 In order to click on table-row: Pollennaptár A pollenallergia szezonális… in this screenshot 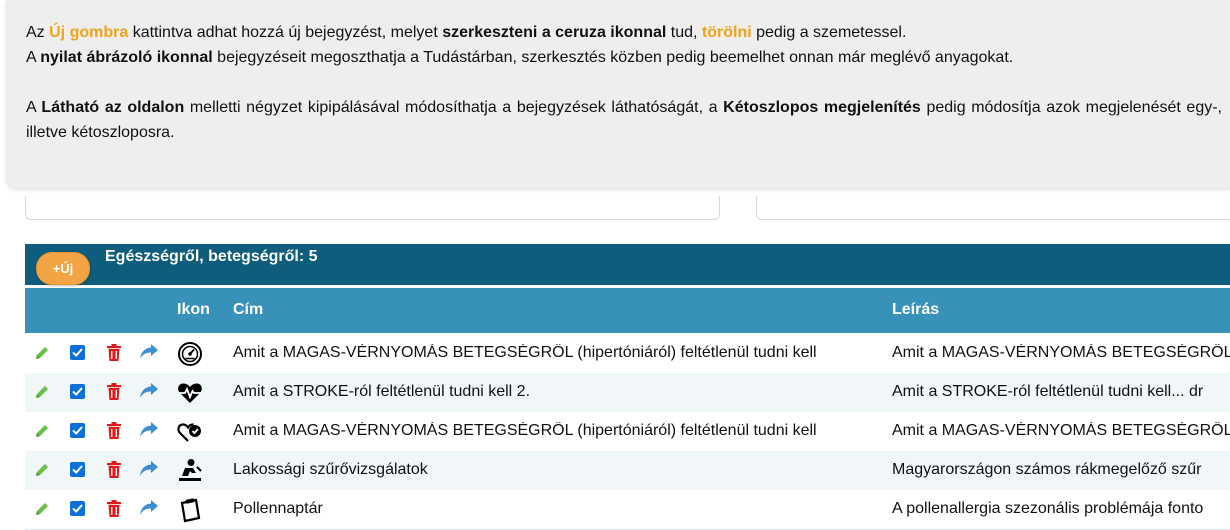, I will do `click(627, 510)`.